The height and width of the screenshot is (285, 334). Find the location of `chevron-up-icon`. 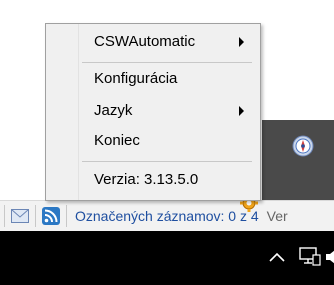

chevron-up-icon is located at coordinates (277, 257).